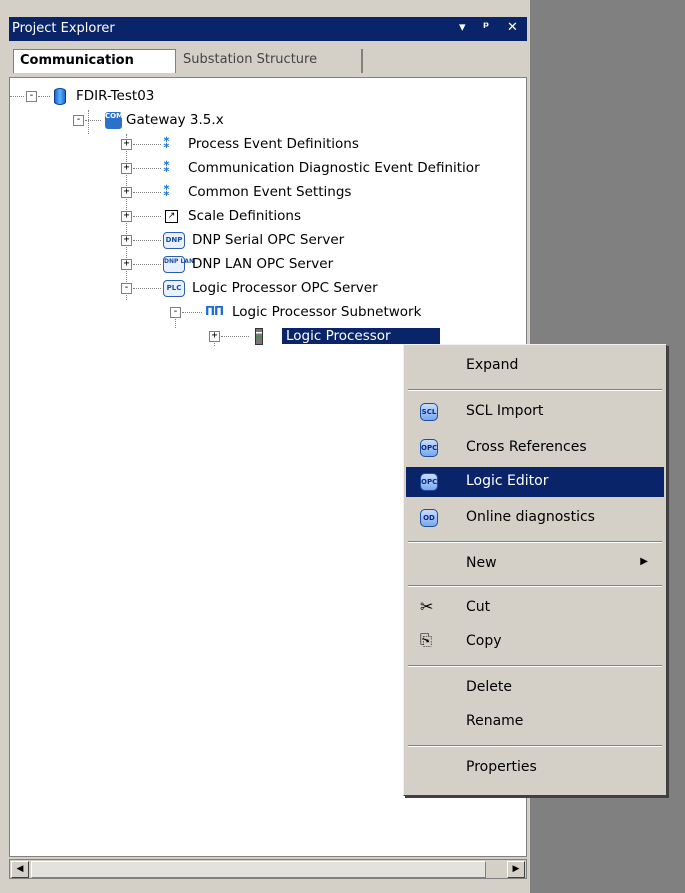 This screenshot has height=893, width=685. Describe the element at coordinates (115, 96) in the screenshot. I see `tree-node-label: FDIR-Test03` at that location.